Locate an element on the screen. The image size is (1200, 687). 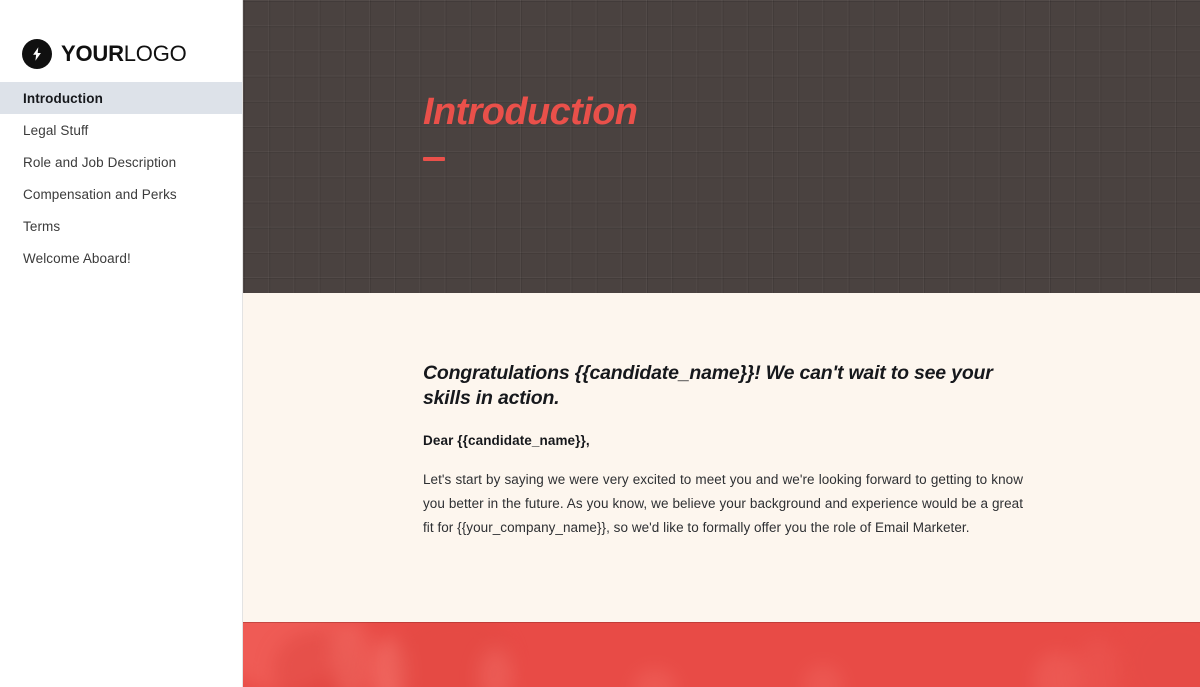
sidebar-item-legal-stuff: Legal Stuff is located at coordinates (121, 130).